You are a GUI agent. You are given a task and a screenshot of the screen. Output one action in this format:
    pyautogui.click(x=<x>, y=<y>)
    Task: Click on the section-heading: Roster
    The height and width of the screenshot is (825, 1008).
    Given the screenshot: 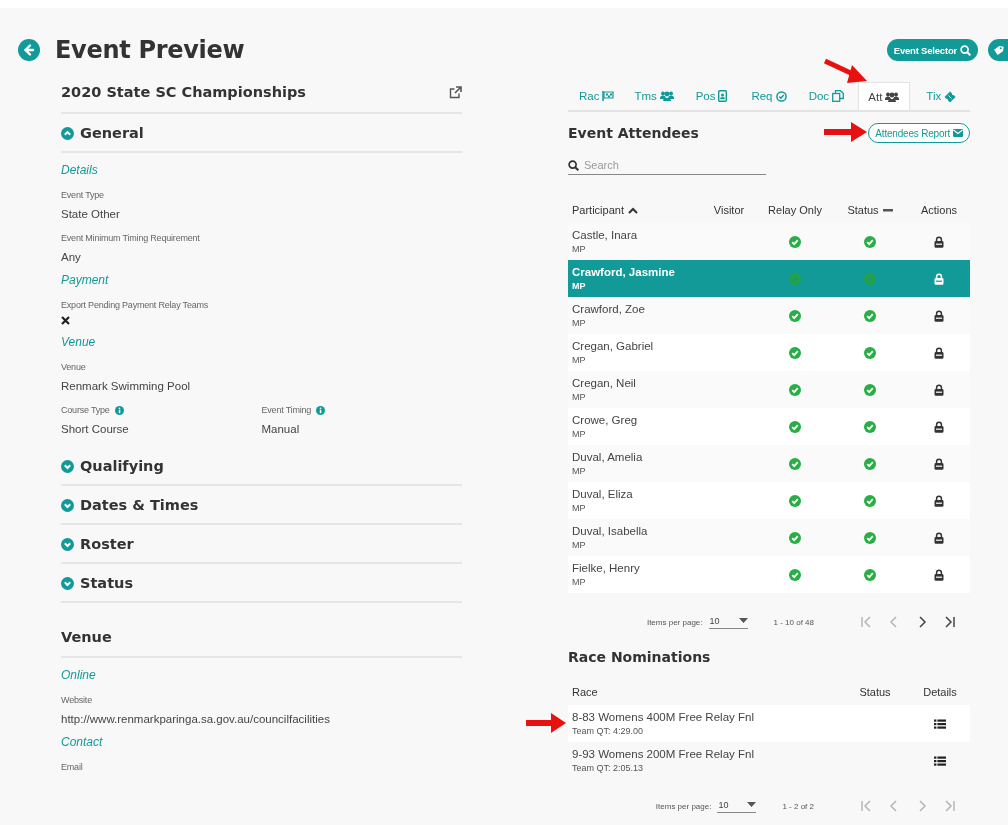 What is the action you would take?
    pyautogui.click(x=107, y=544)
    